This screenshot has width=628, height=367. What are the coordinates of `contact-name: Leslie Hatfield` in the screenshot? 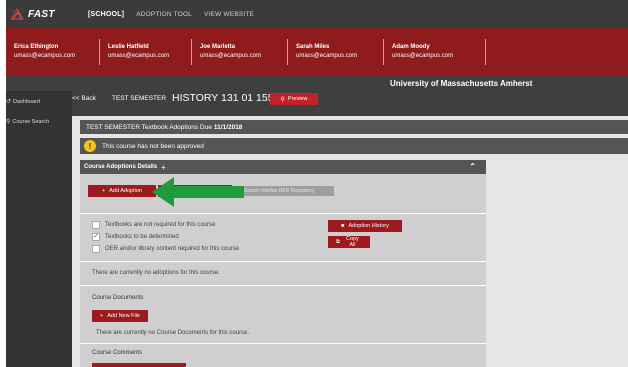 It's located at (128, 47).